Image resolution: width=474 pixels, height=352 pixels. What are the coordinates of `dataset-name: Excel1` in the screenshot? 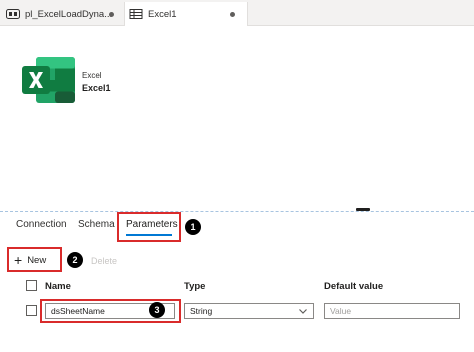 It's located at (96, 88).